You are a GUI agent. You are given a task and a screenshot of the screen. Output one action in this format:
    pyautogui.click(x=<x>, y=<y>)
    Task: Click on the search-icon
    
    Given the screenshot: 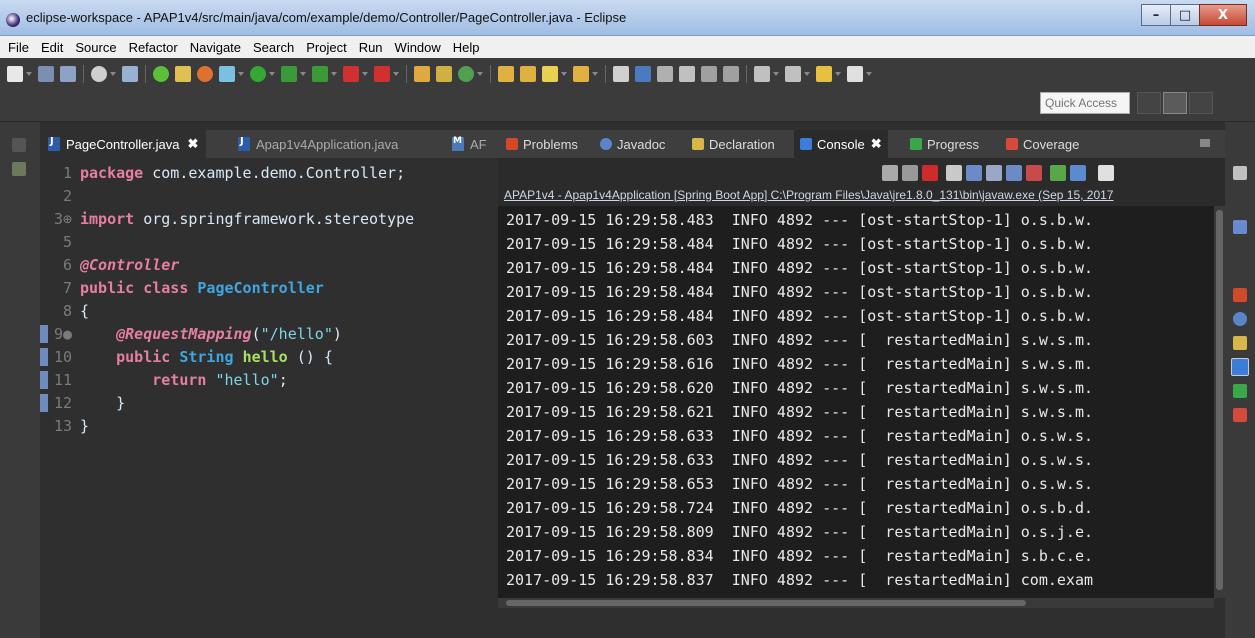 What is the action you would take?
    pyautogui.click(x=621, y=74)
    